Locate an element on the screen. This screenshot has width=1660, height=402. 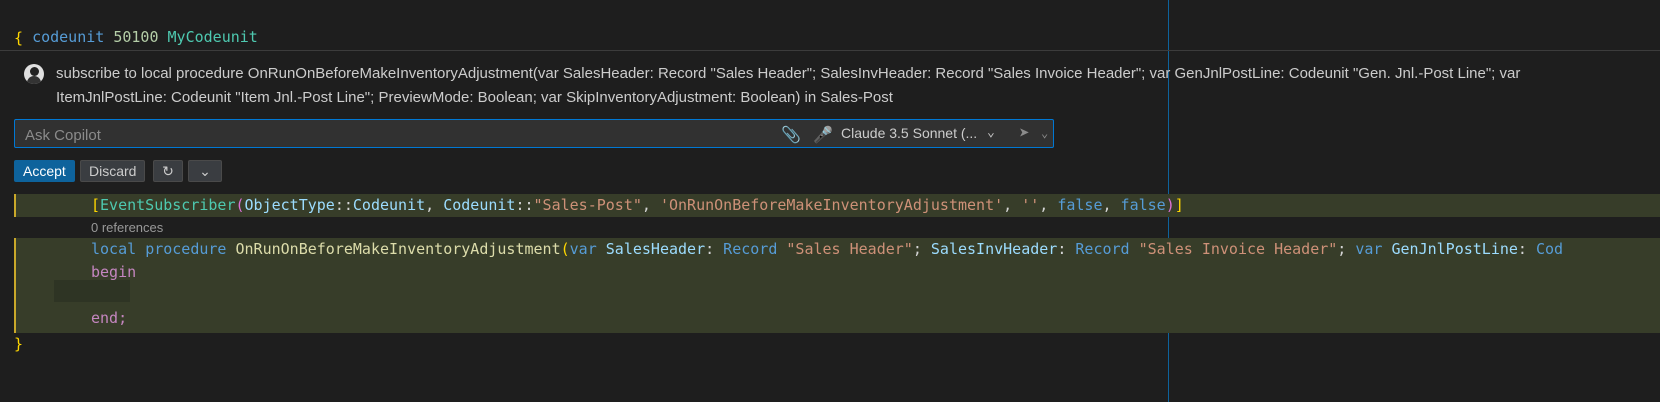
ask-copilot-input is located at coordinates (395, 135).